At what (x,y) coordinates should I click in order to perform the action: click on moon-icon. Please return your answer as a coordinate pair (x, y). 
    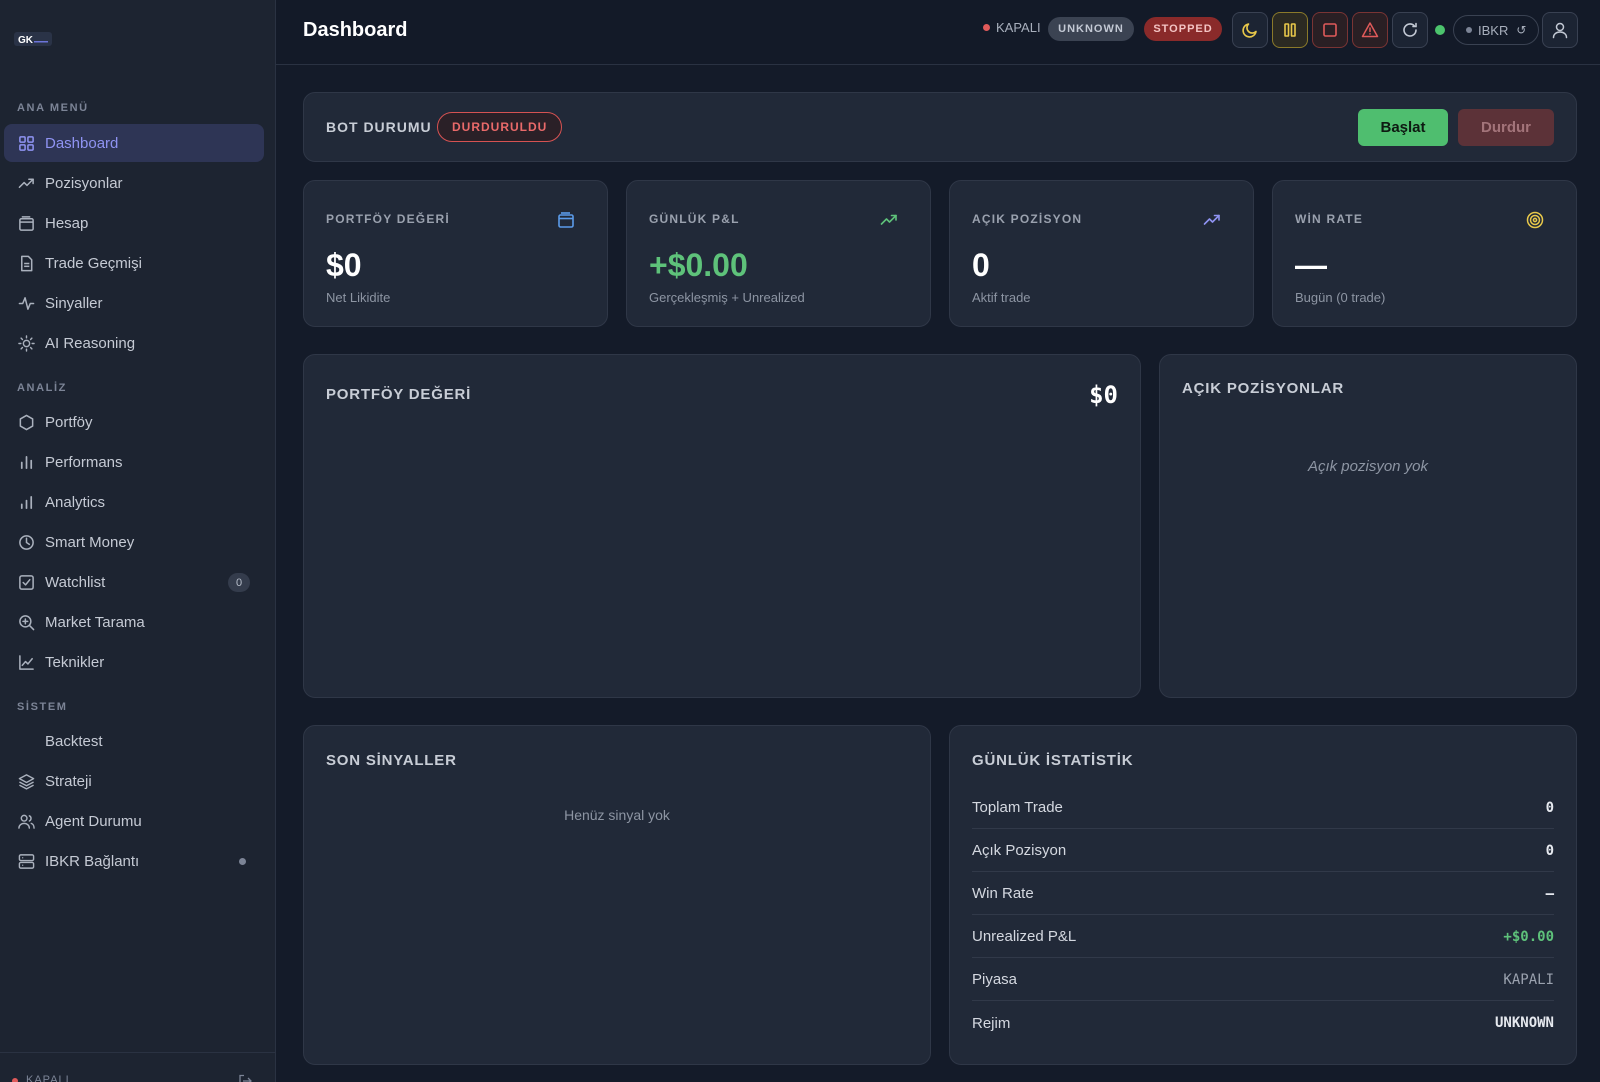
    Looking at the image, I should click on (1250, 30).